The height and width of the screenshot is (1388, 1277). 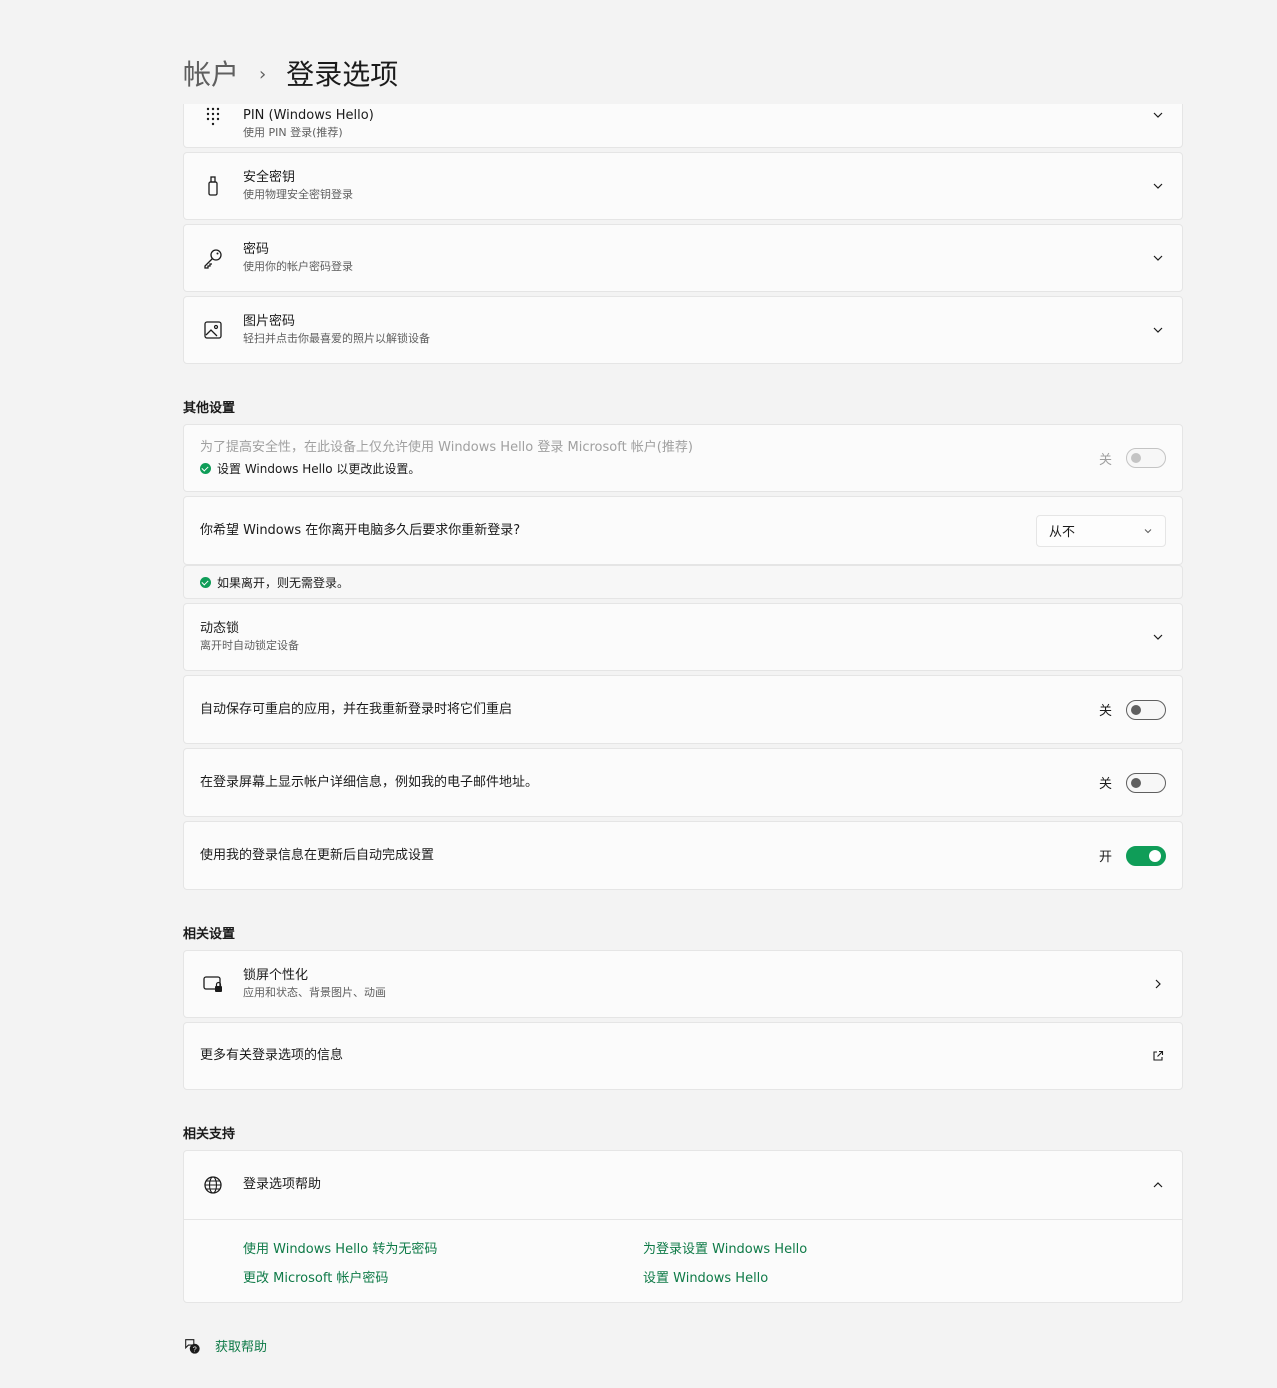 I want to click on pin-subtitle: 使用 PIN 登录(推荐), so click(x=293, y=132).